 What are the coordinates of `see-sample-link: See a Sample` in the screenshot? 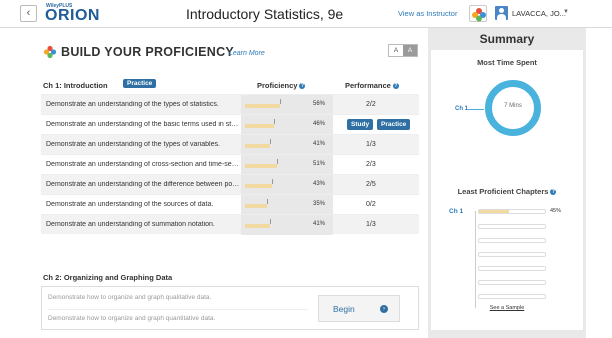 It's located at (507, 308).